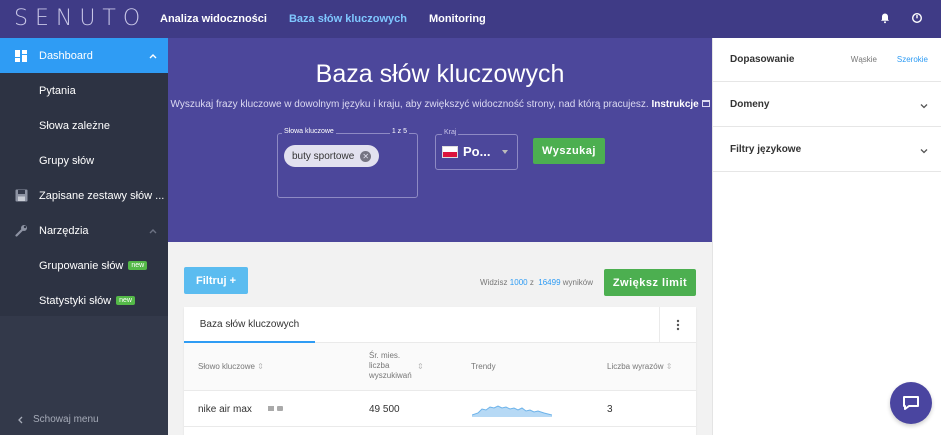  What do you see at coordinates (827, 60) in the screenshot?
I see `match-type-row: Dopasowanie Wąskie Szerokie` at bounding box center [827, 60].